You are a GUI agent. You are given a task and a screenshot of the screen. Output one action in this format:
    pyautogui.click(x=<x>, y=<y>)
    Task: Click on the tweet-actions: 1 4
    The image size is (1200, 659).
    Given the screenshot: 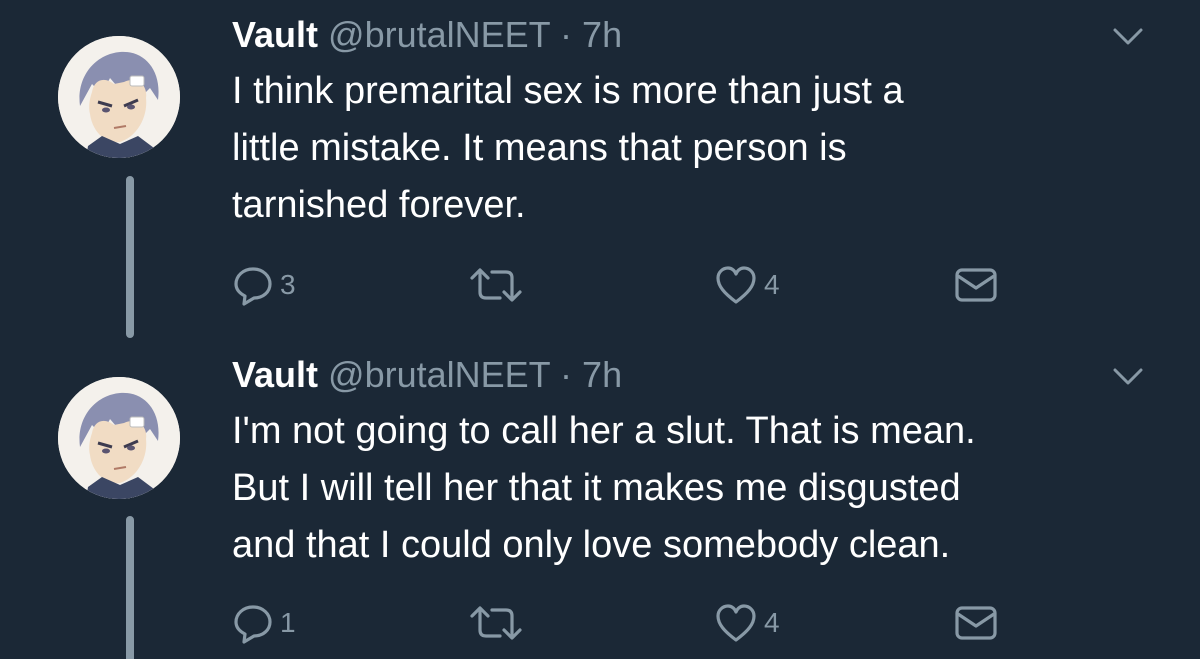 What is the action you would take?
    pyautogui.click(x=600, y=623)
    